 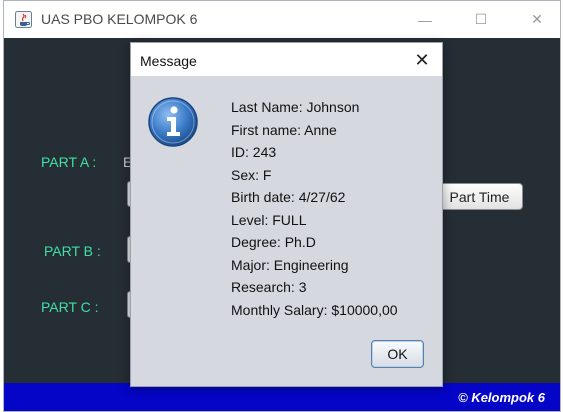 I want to click on message-line: Degree: Ph.D, so click(x=273, y=242).